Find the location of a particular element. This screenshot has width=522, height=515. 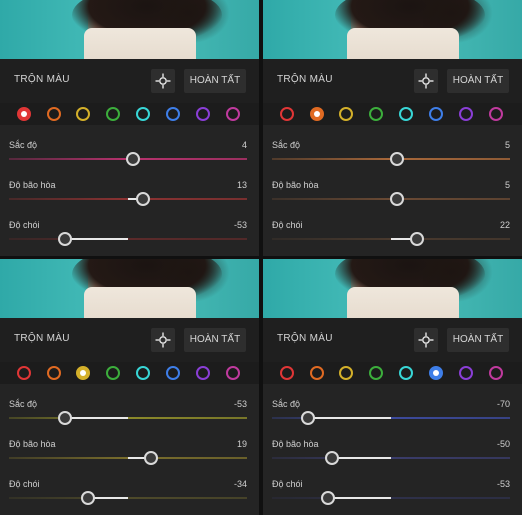

slider-group: Sắc độ 5 Độ bão hòa 5 Độ chói 22 is located at coordinates (392, 190).